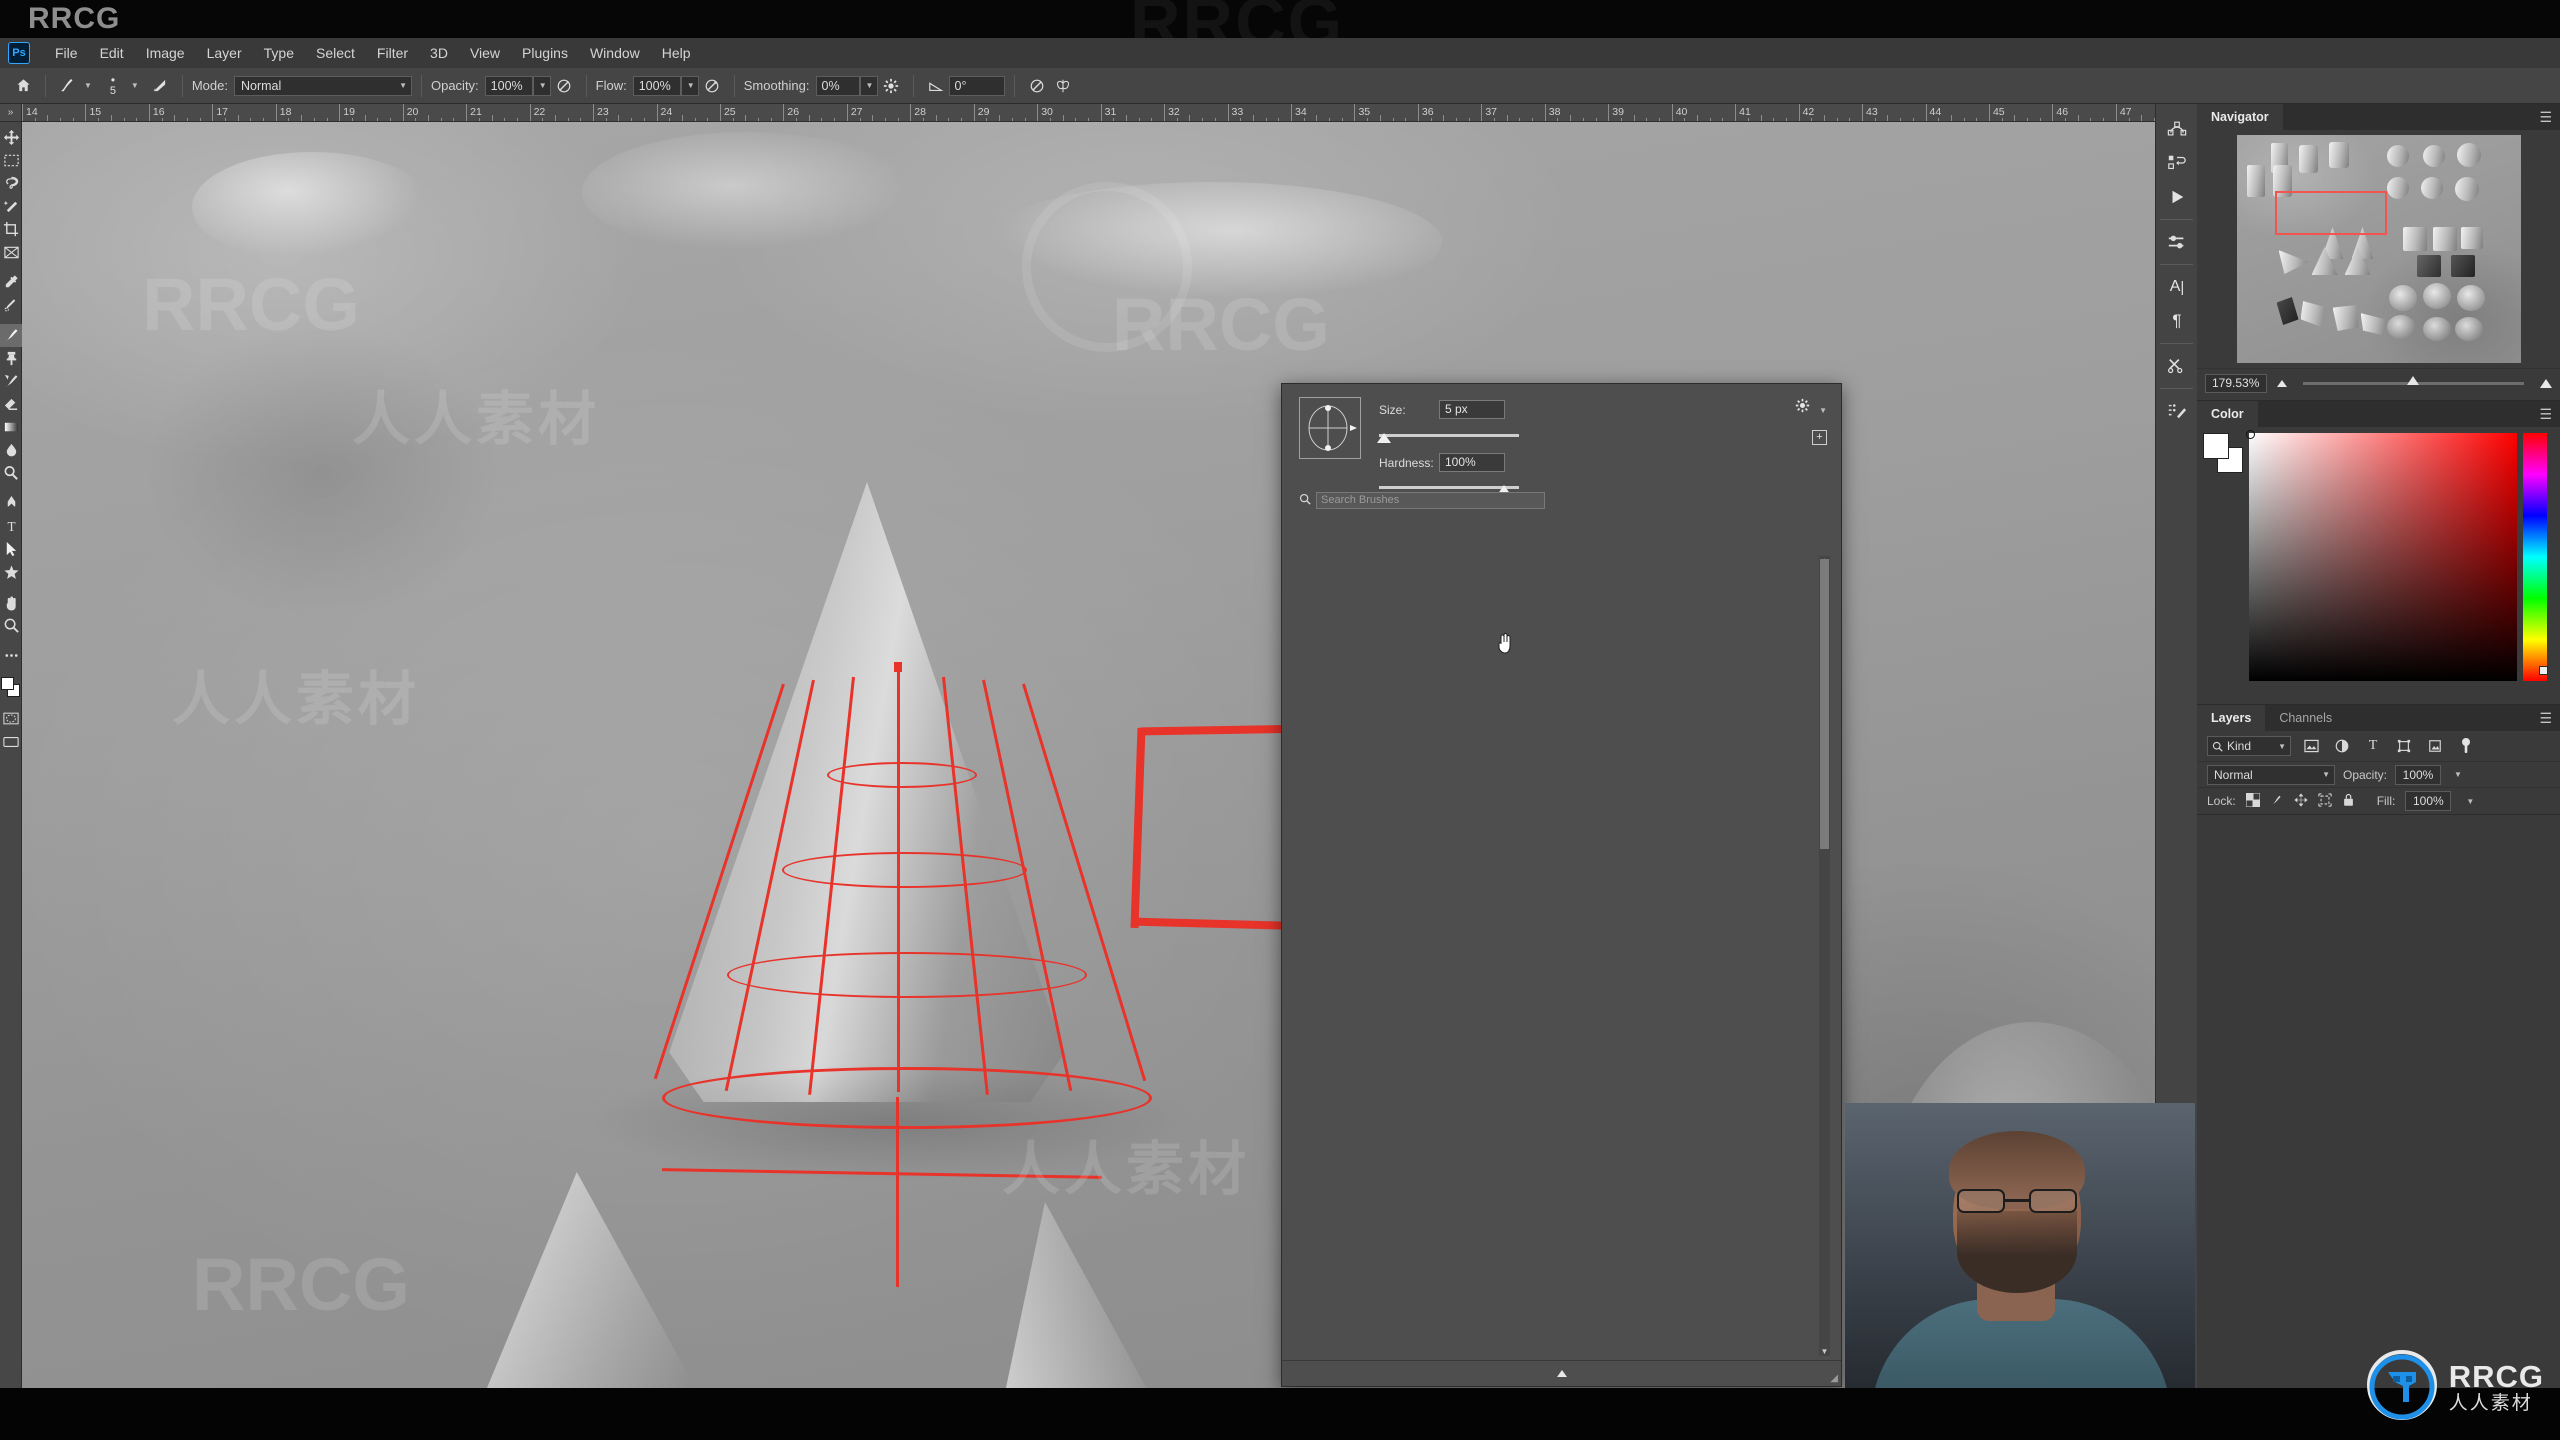  Describe the element at coordinates (712, 86) in the screenshot. I see `airbrush-icon` at that location.